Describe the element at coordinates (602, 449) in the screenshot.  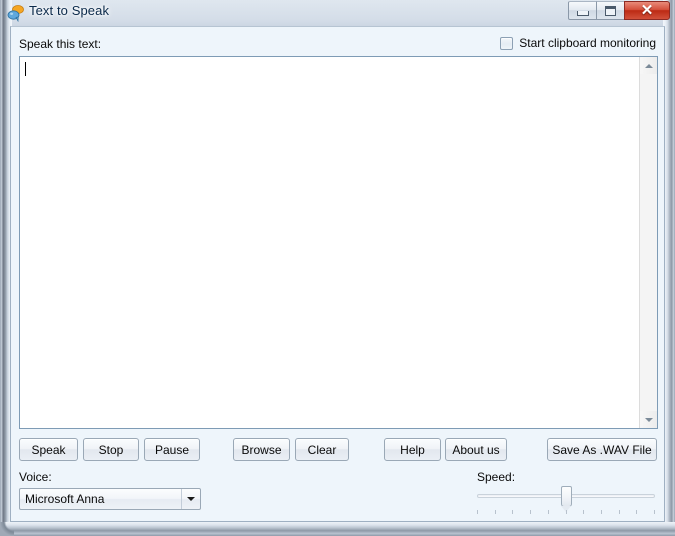
I see `save-wav-button: Save As .WAV File` at that location.